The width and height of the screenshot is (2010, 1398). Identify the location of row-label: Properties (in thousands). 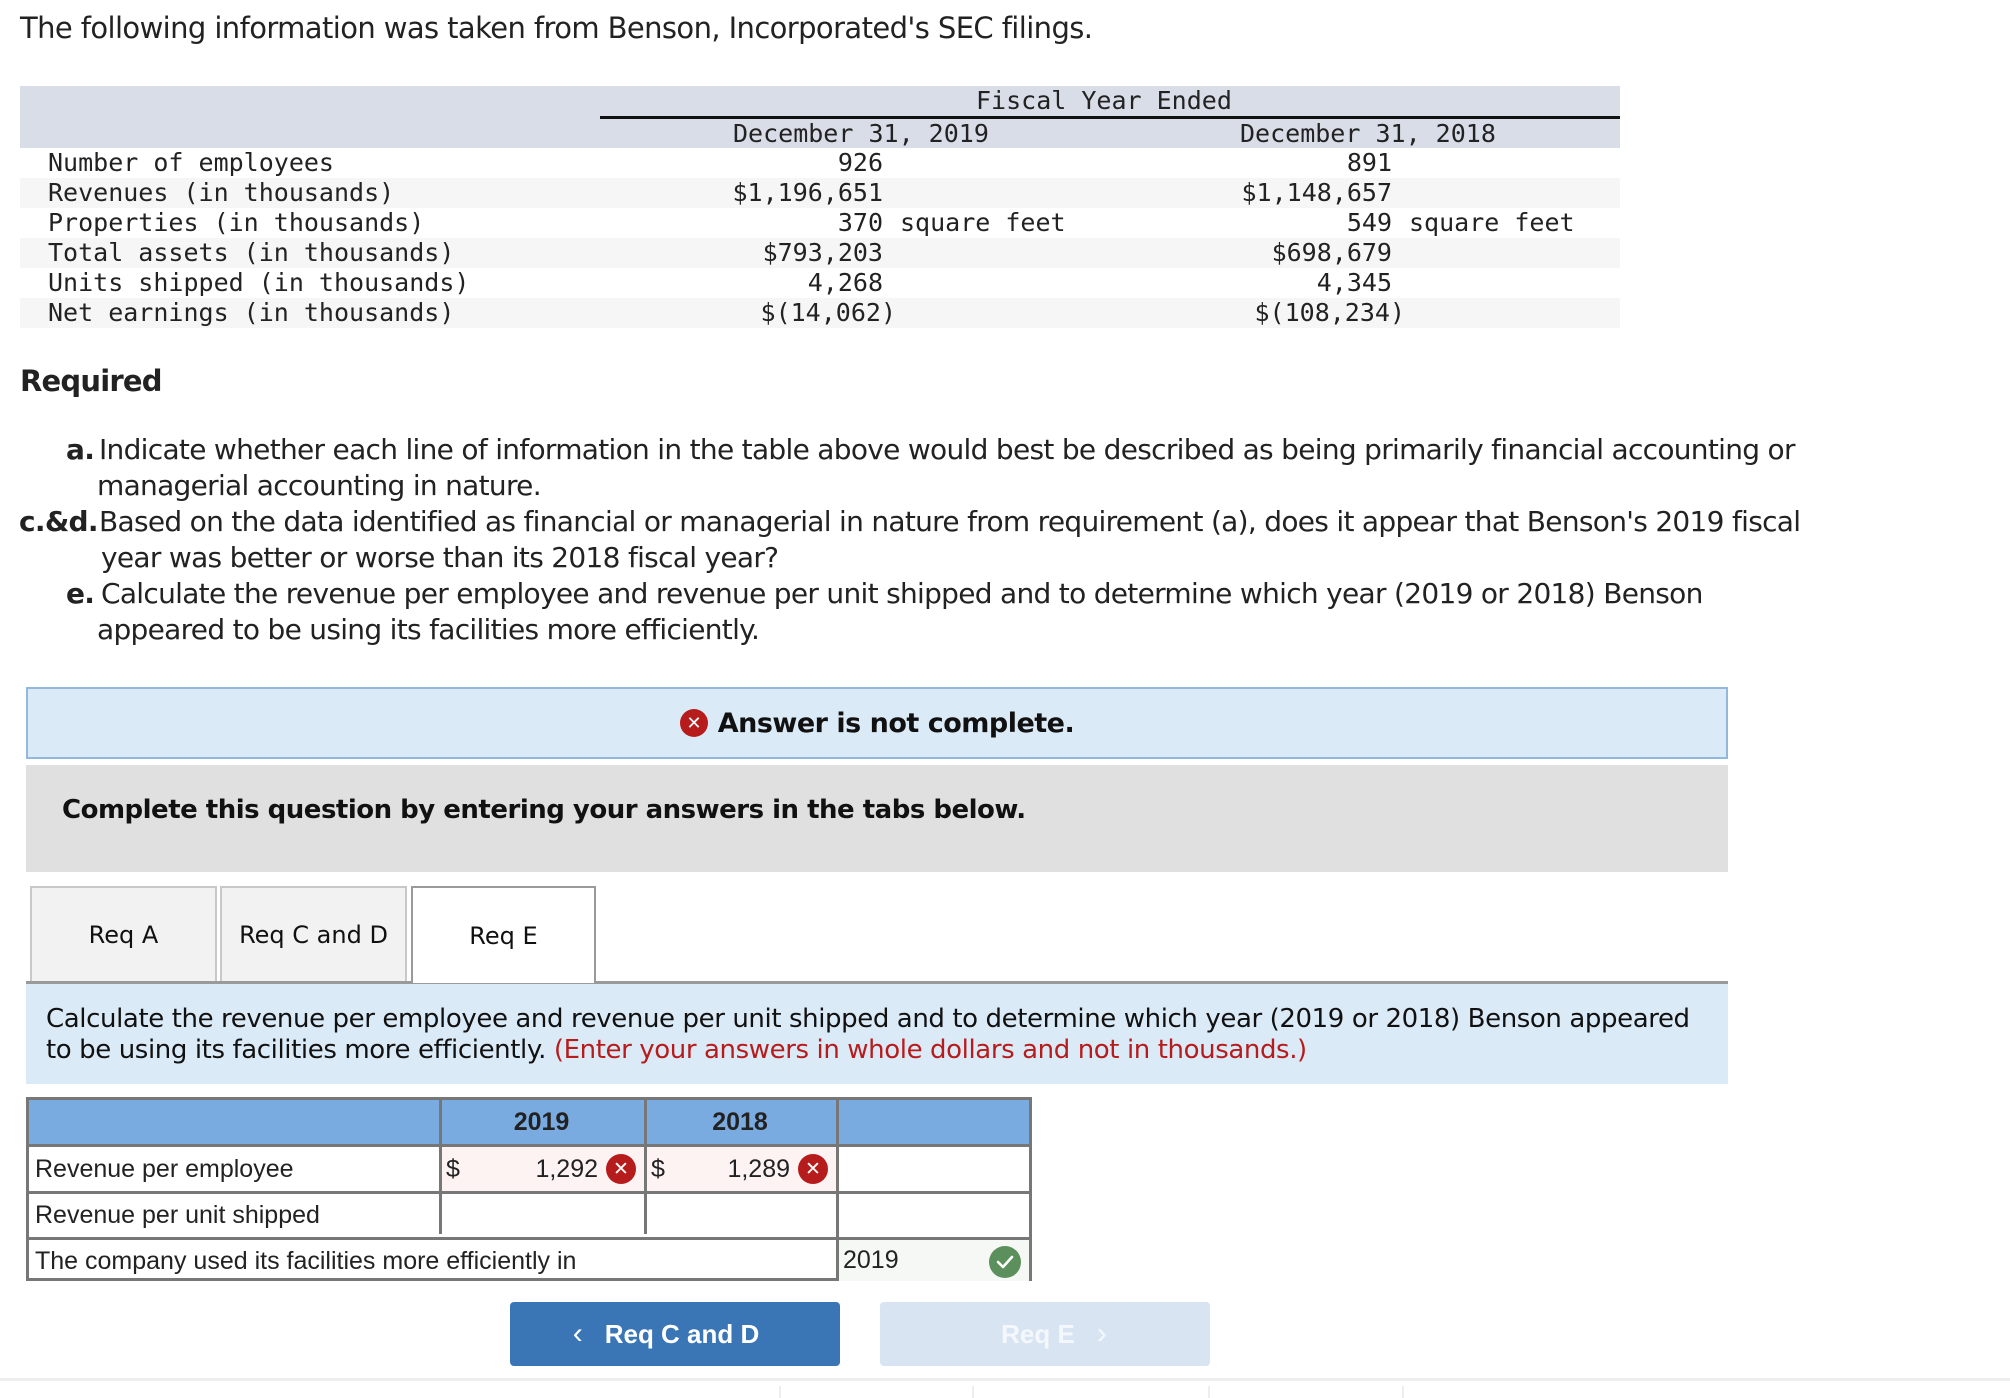
(236, 222).